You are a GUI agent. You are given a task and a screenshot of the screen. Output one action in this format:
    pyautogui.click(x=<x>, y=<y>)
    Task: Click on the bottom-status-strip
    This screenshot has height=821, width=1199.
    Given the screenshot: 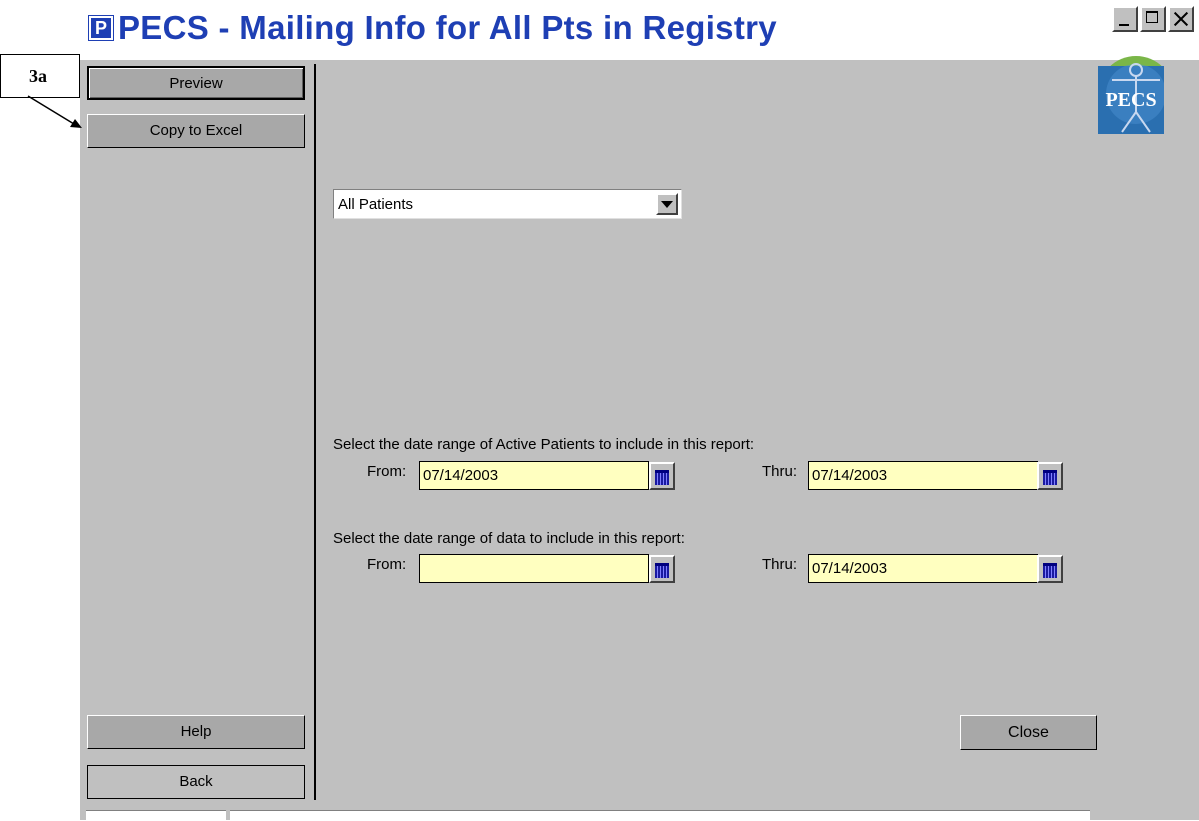 What is the action you would take?
    pyautogui.click(x=639, y=813)
    